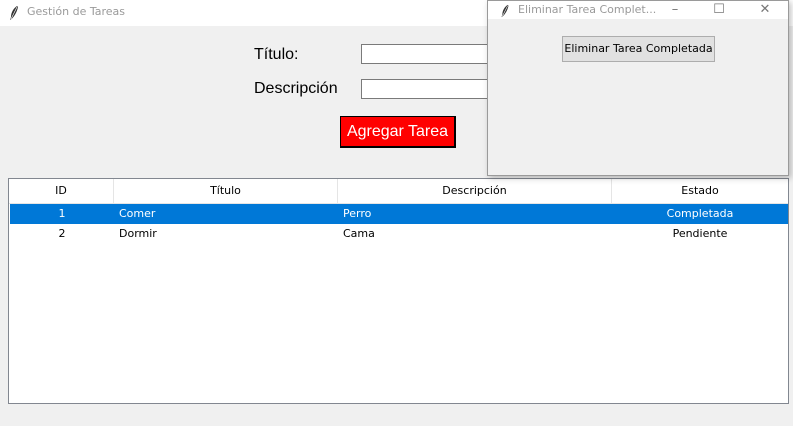 This screenshot has width=793, height=426. Describe the element at coordinates (357, 213) in the screenshot. I see `cell-descripcion: Perro` at that location.